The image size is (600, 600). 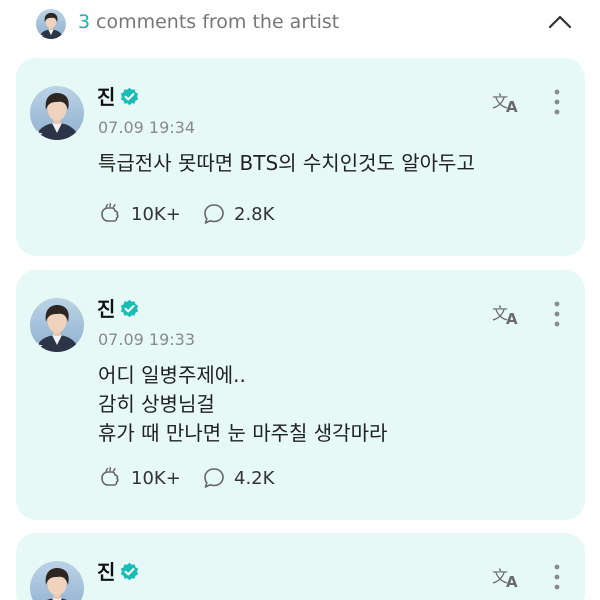 I want to click on comment-line: 특급전사 못따면 BTS의 수치인것도 알아두고, so click(x=286, y=163).